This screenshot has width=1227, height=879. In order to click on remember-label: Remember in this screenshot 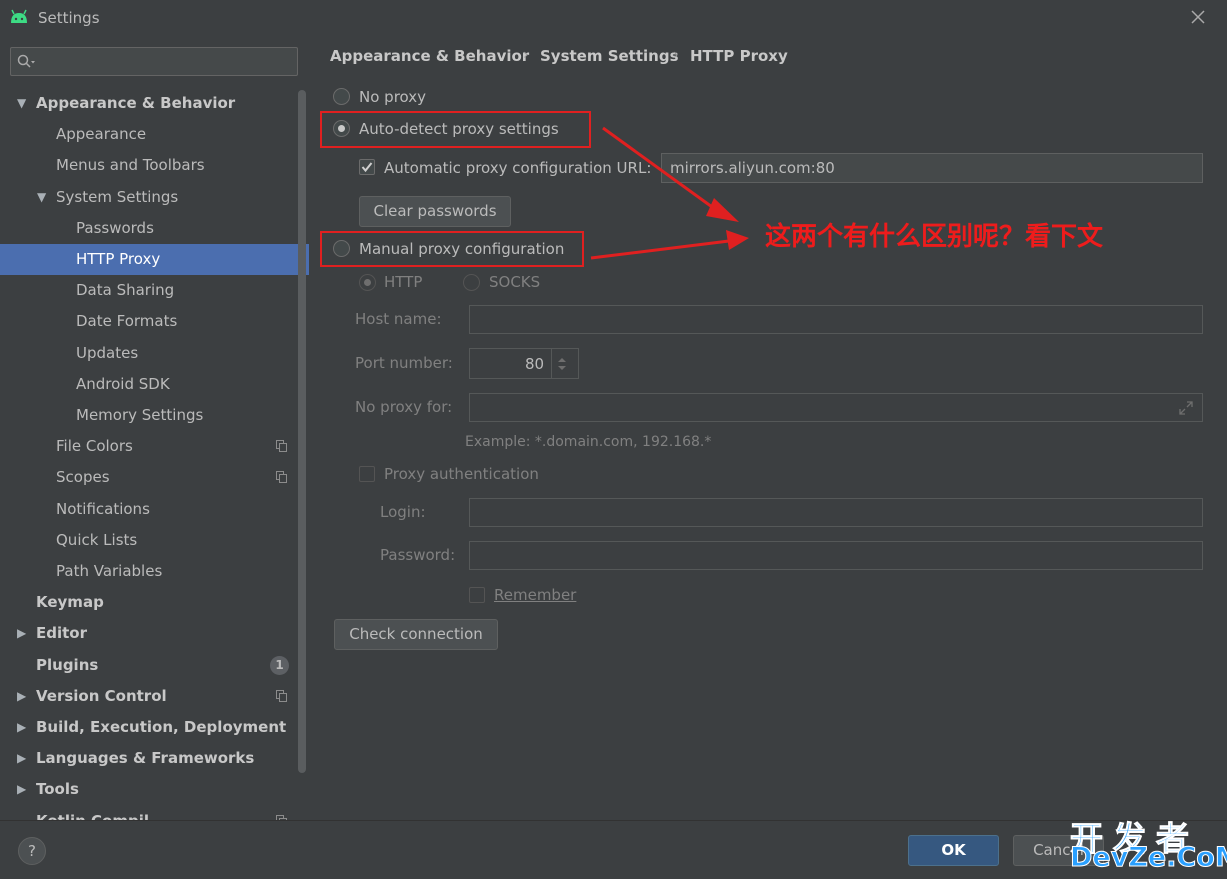, I will do `click(535, 595)`.